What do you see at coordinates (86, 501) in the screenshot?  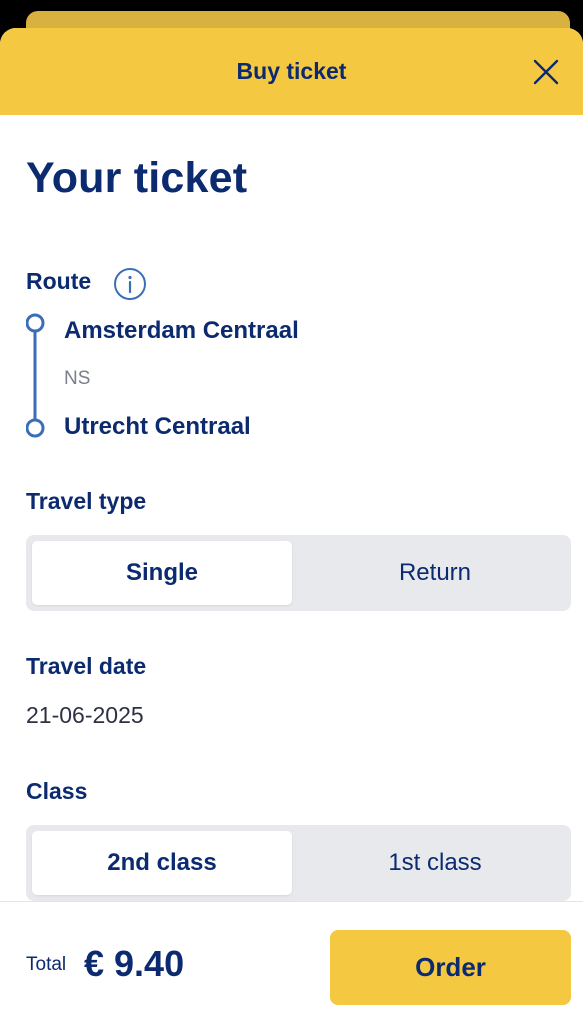 I see `travel-type-label: Travel type` at bounding box center [86, 501].